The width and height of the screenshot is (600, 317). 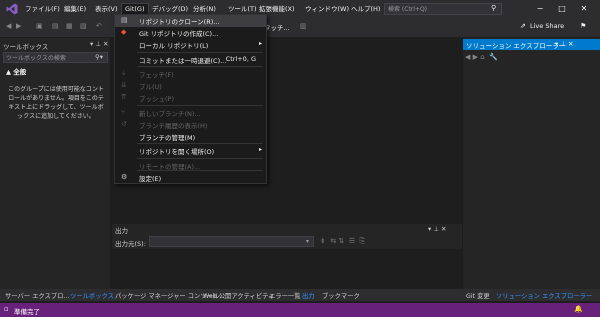 What do you see at coordinates (124, 73) in the screenshot?
I see `fetch-icon: ⇣` at bounding box center [124, 73].